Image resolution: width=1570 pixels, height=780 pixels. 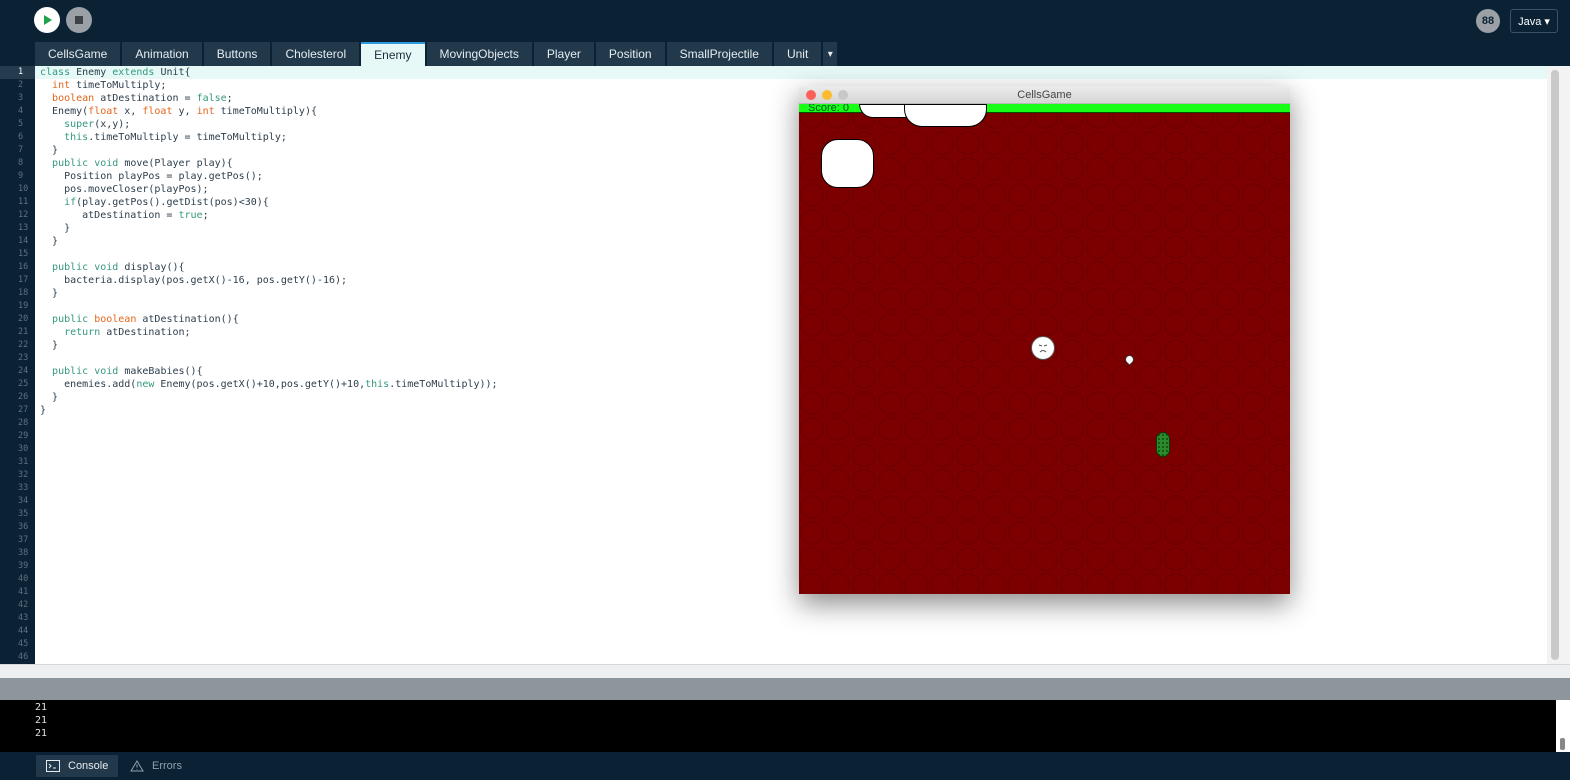 What do you see at coordinates (791, 202) in the screenshot?
I see `code-line: if(play.getPos().getDist(pos)<30){` at bounding box center [791, 202].